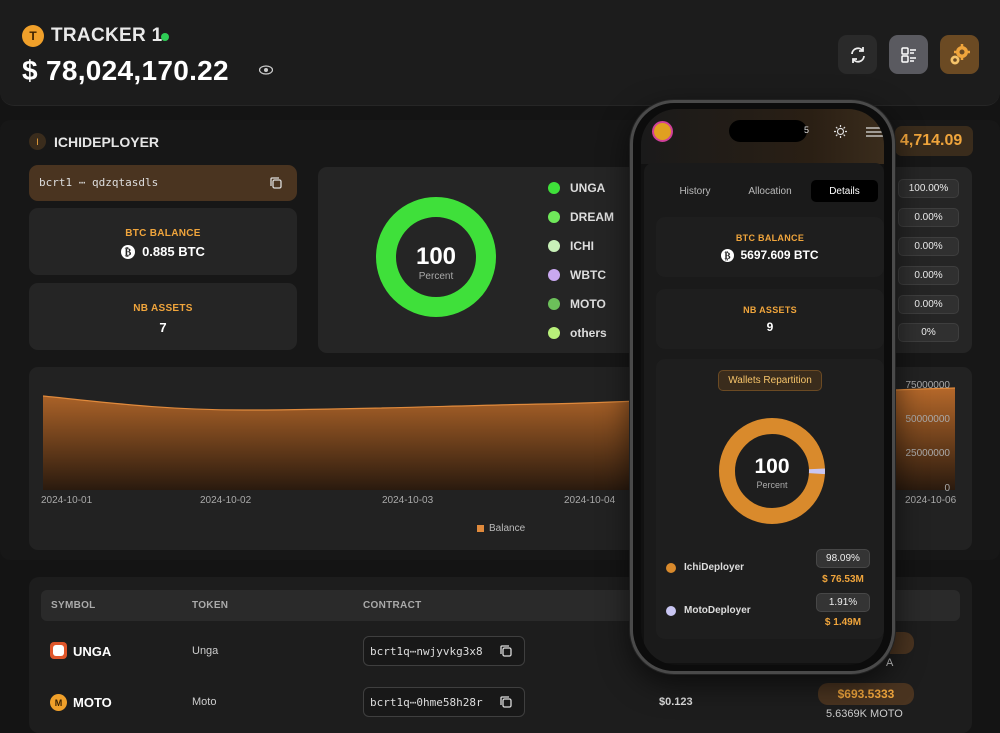  What do you see at coordinates (163, 183) in the screenshot?
I see `wallet-address-field: bcrt1 ⋯ qdzqtasdls` at bounding box center [163, 183].